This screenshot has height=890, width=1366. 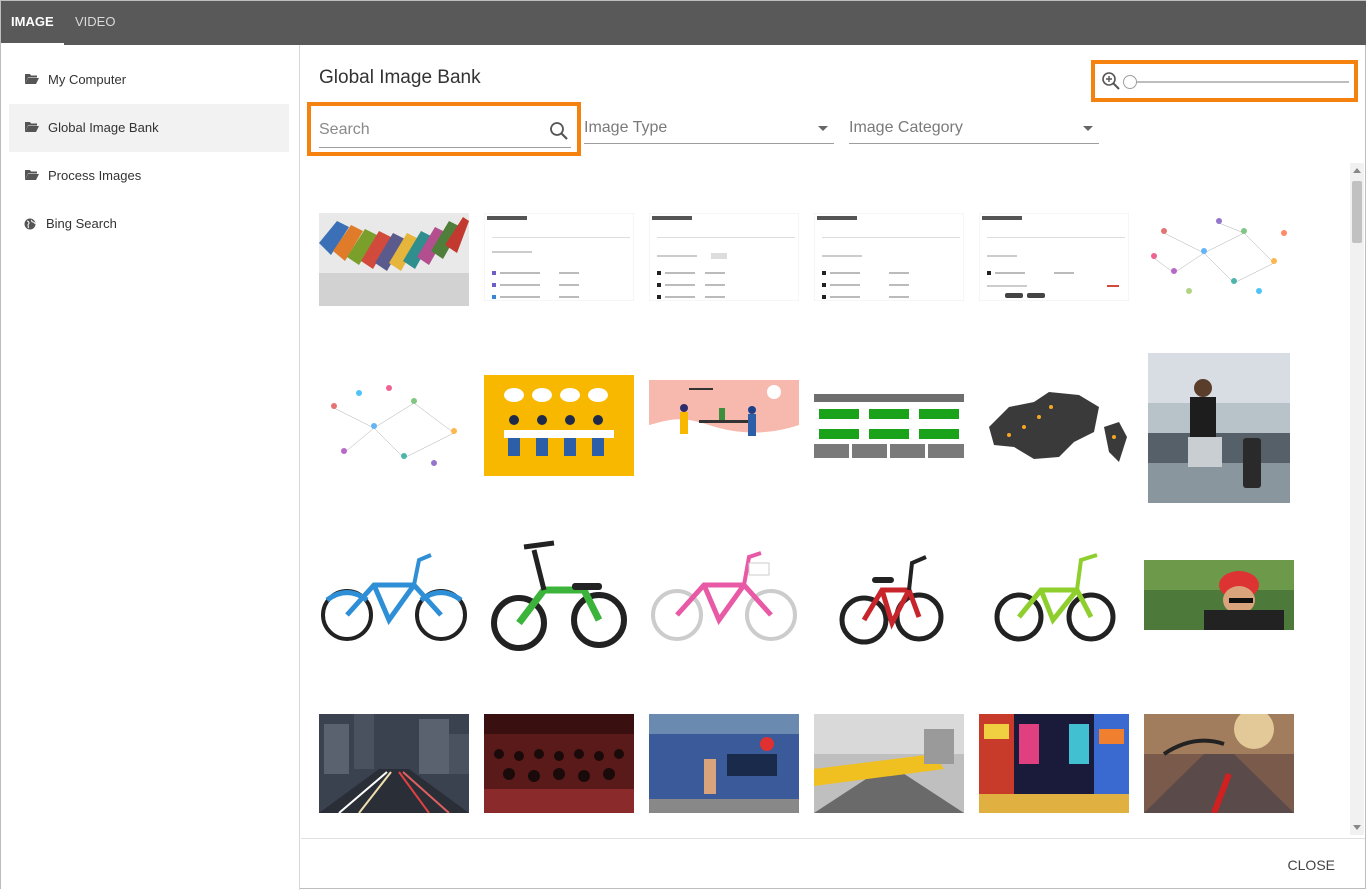 What do you see at coordinates (400, 77) in the screenshot?
I see `page-title: Global Image Bank` at bounding box center [400, 77].